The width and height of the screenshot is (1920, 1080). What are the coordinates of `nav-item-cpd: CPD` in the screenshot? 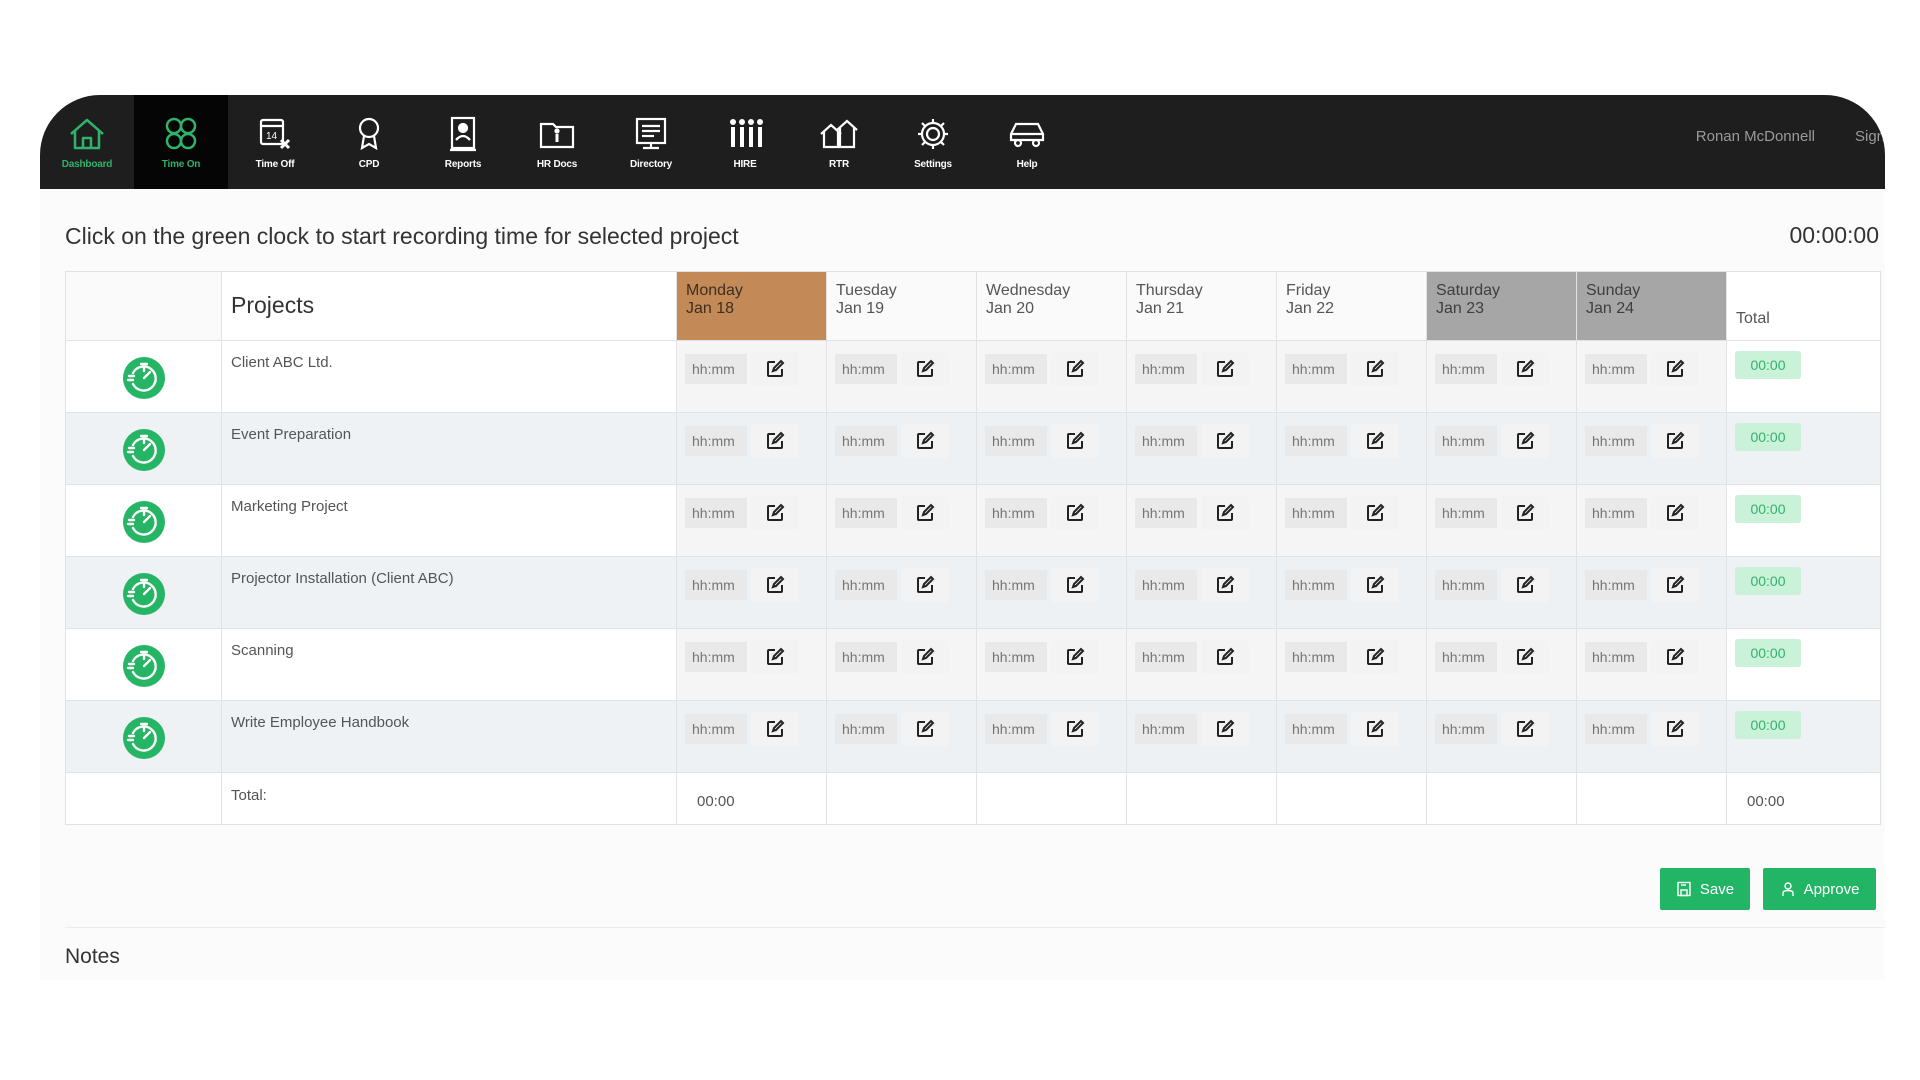 It's located at (369, 142).